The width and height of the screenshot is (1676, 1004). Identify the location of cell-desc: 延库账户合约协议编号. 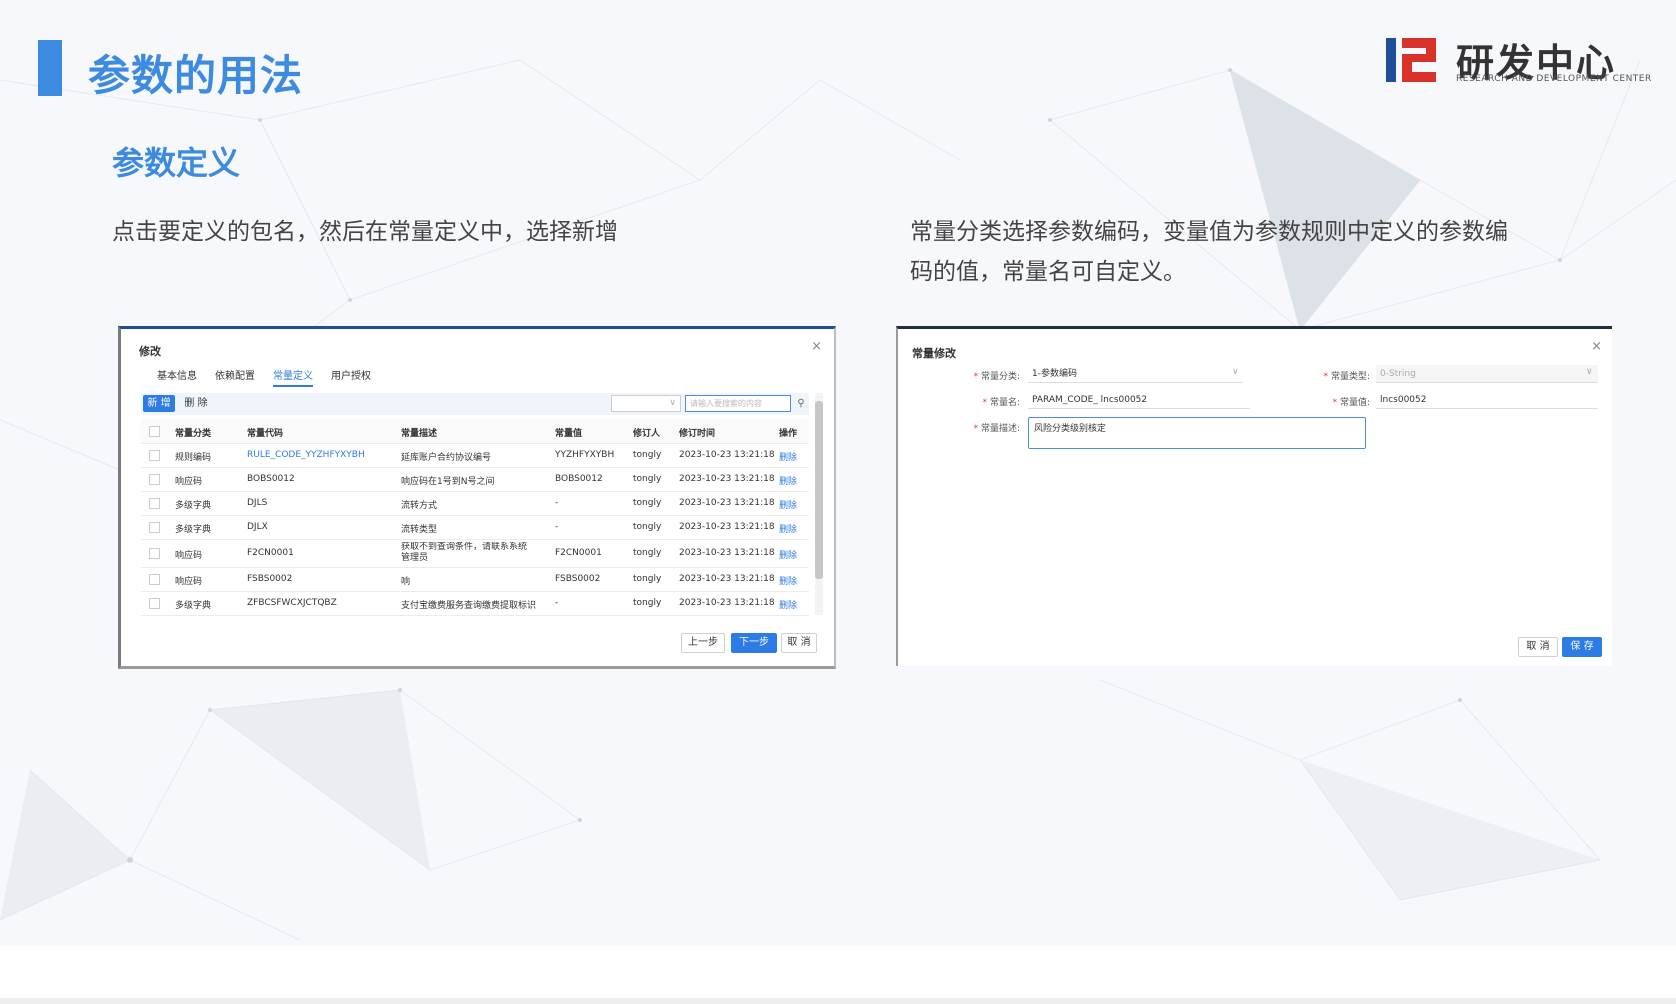
(446, 458).